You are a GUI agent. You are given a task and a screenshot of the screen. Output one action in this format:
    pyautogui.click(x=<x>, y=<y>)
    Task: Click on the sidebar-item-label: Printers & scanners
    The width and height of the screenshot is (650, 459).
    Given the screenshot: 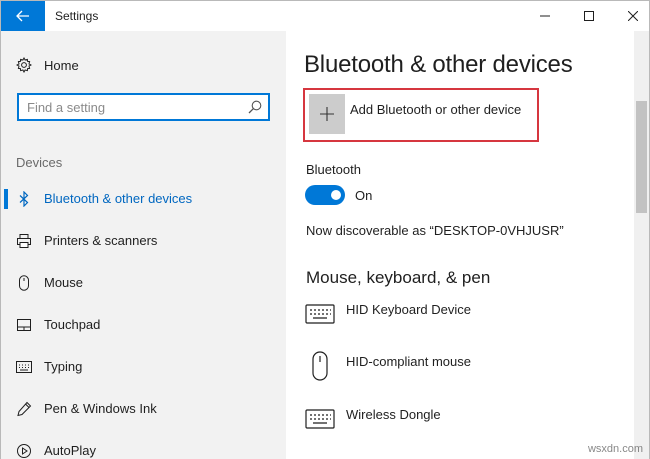 What is the action you would take?
    pyautogui.click(x=101, y=240)
    